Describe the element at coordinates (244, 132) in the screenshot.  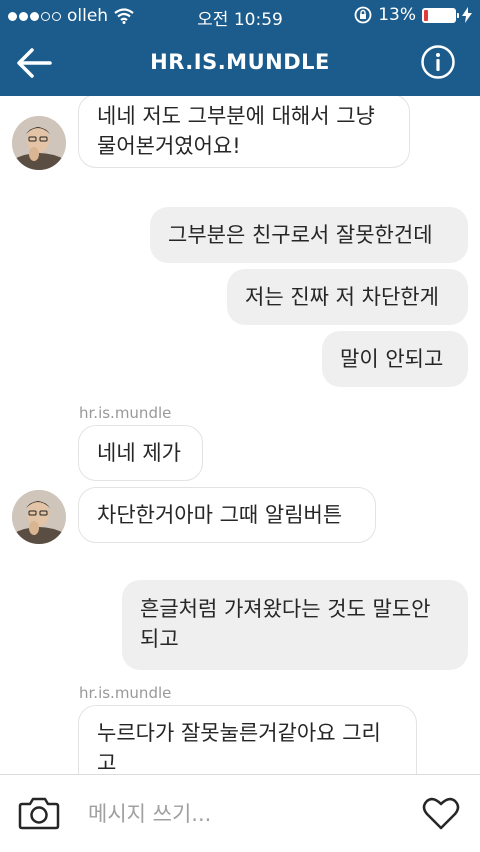
I see `message-bubble-incoming: 네네 저도 그부분에 대해서 그냥 물어본거였어요!` at that location.